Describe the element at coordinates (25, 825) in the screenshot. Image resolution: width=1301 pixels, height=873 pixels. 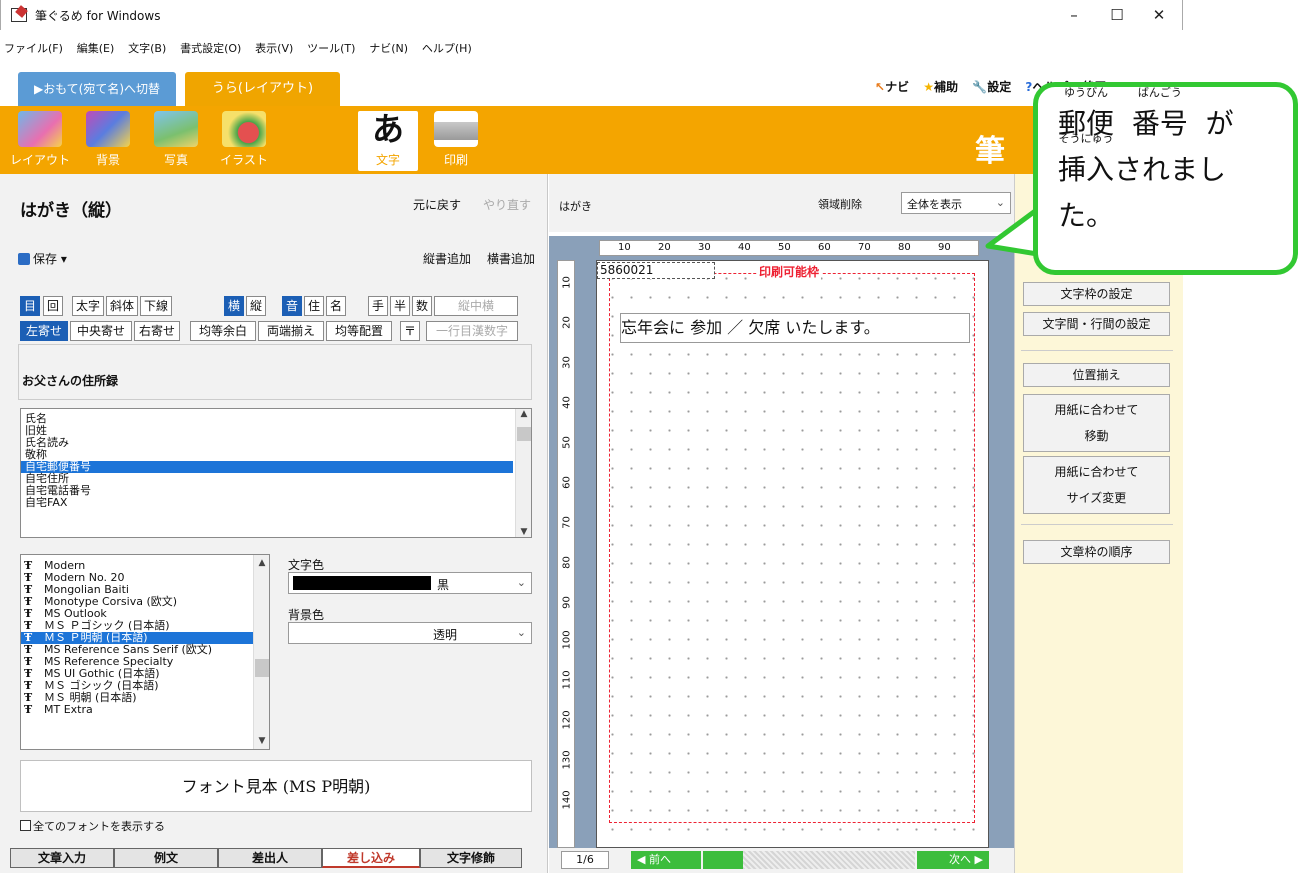
I see `checkbox-icon` at that location.